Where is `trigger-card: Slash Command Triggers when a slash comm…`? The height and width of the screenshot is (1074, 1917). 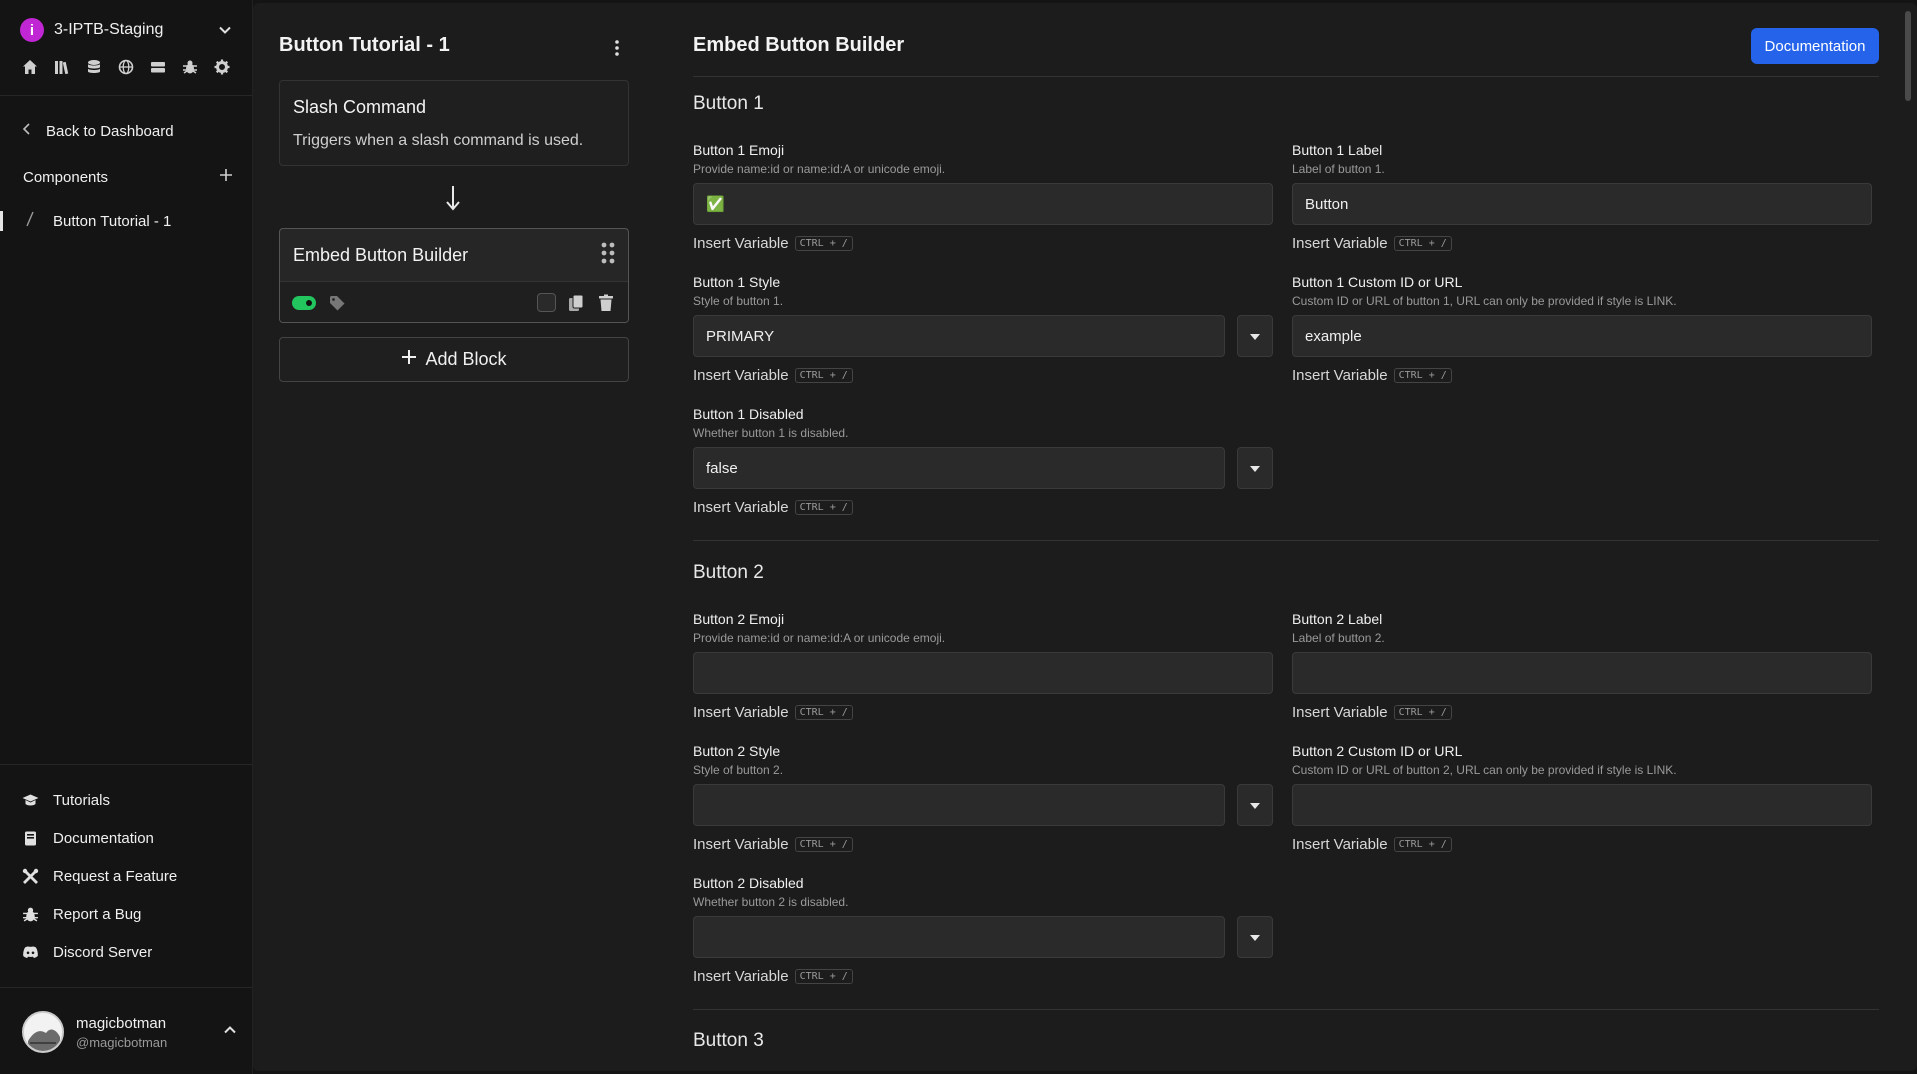 trigger-card: Slash Command Triggers when a slash comm… is located at coordinates (454, 123).